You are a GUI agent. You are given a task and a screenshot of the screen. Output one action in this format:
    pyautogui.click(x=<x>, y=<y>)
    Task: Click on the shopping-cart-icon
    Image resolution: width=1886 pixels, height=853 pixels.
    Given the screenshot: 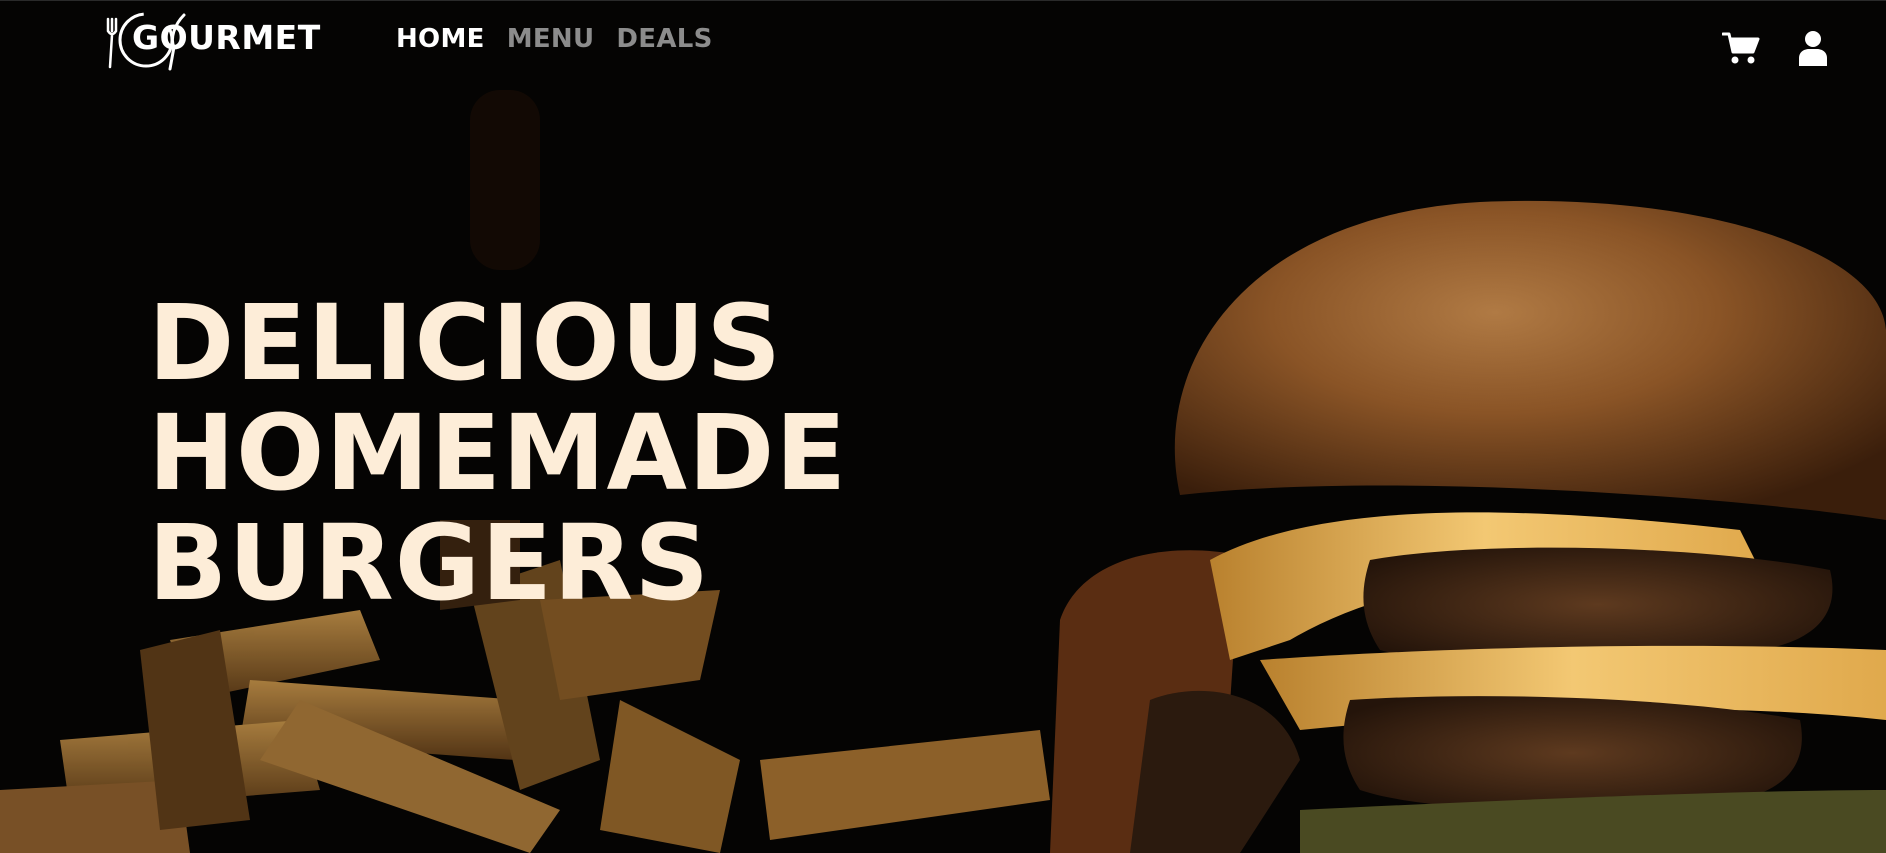 What is the action you would take?
    pyautogui.click(x=1740, y=48)
    